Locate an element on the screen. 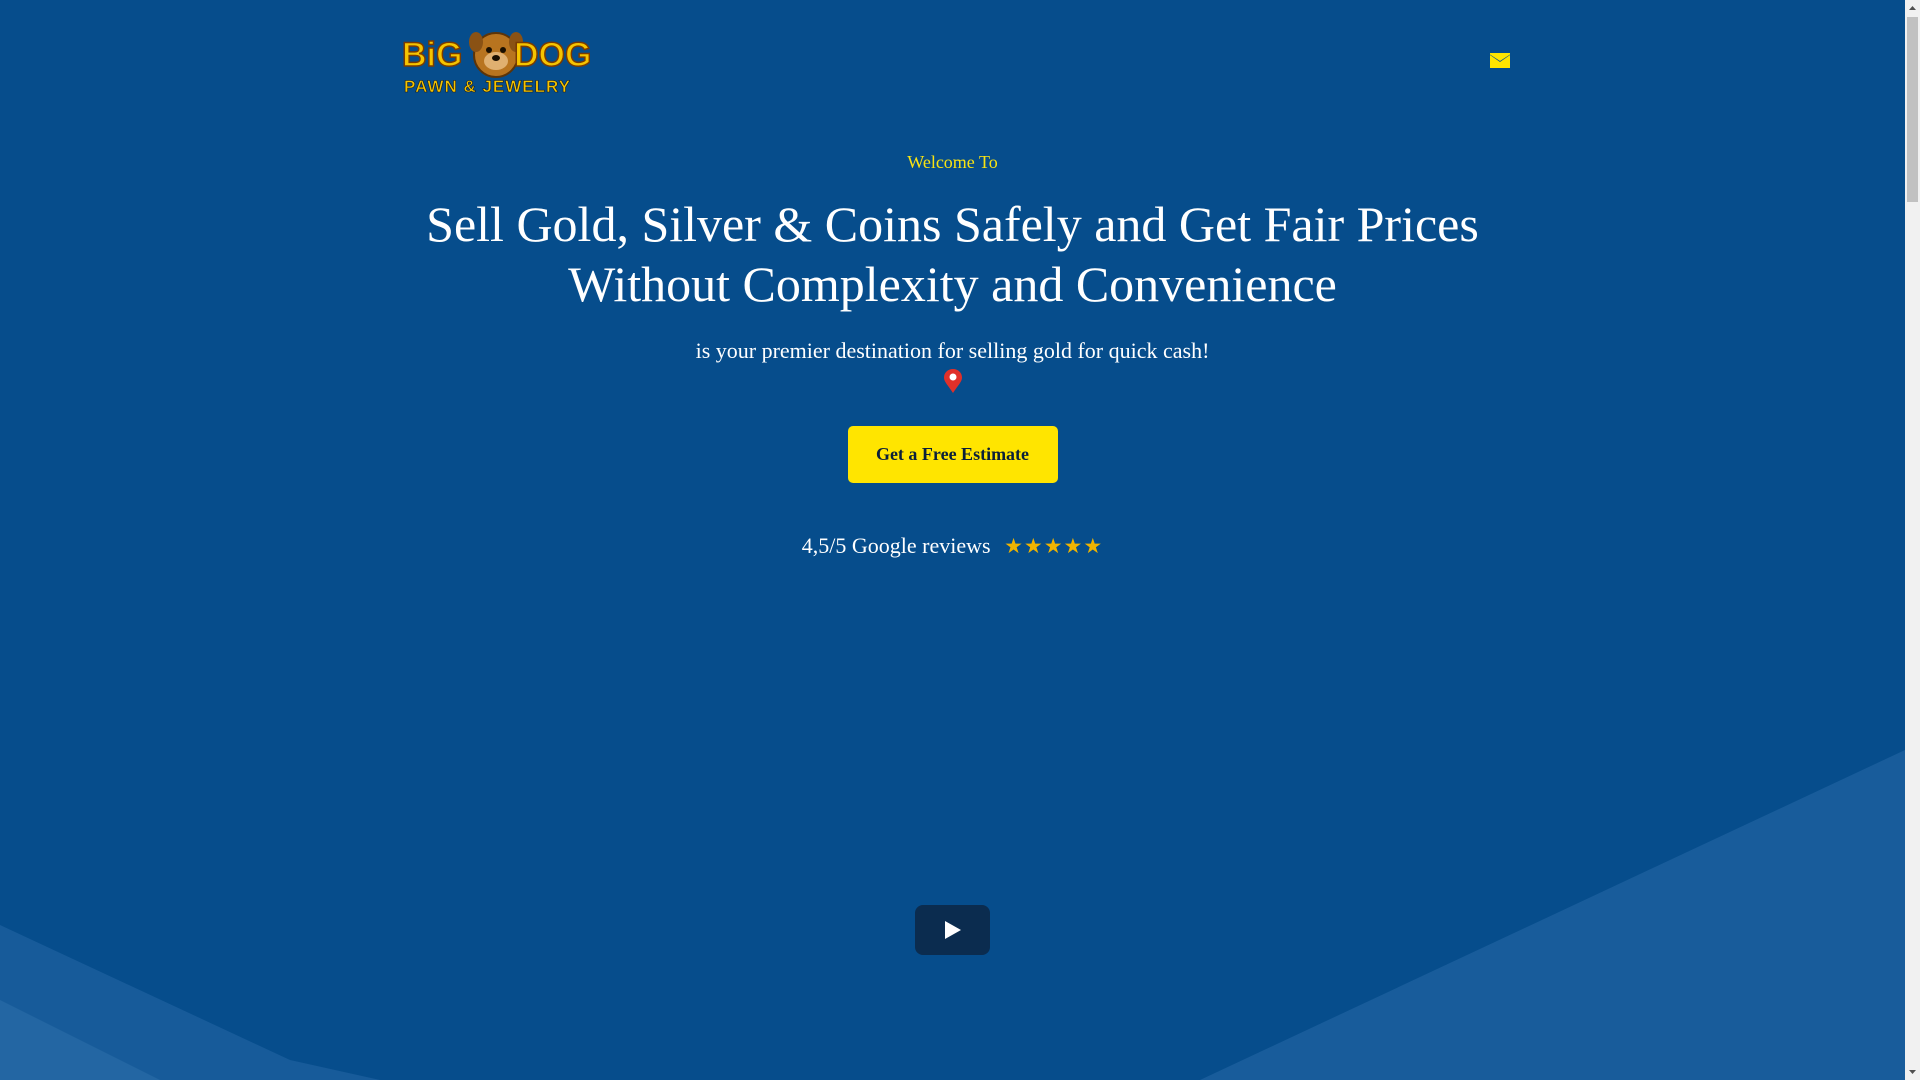 The height and width of the screenshot is (1080, 1920). scroll-up-arrow is located at coordinates (1912, 8).